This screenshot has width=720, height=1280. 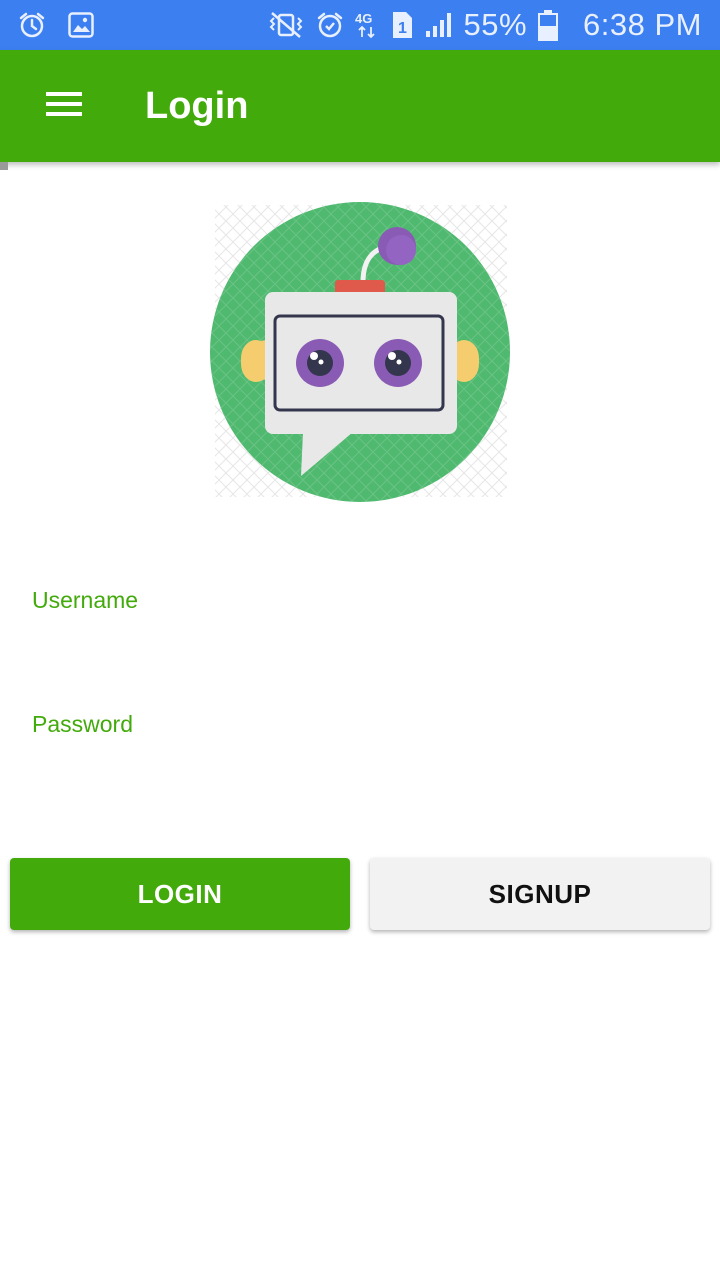 What do you see at coordinates (85, 600) in the screenshot?
I see `username-label: Username` at bounding box center [85, 600].